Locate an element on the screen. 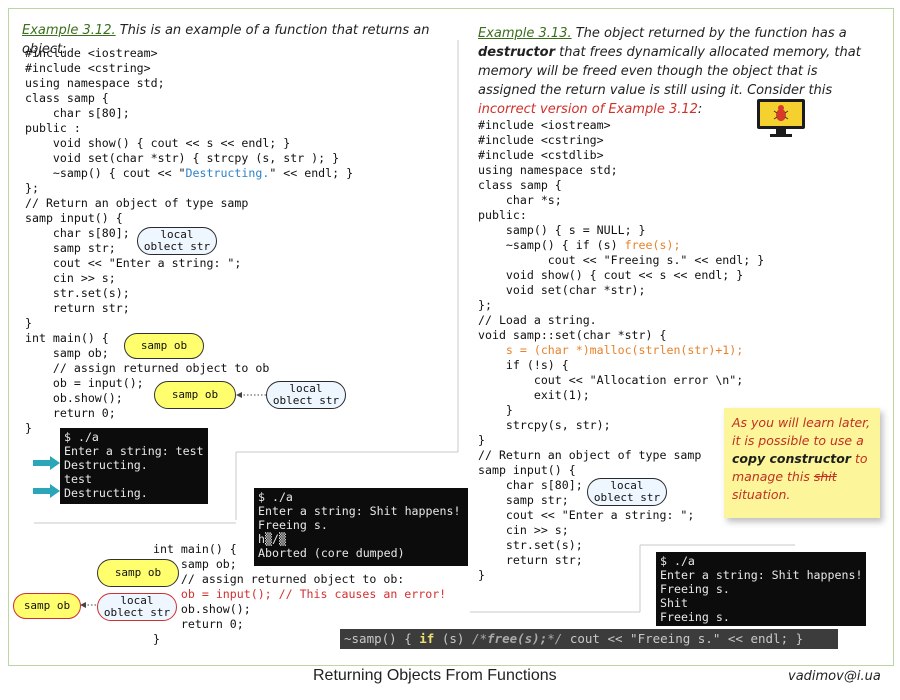 The image size is (900, 700). local-object-bubble-2: local oblect str is located at coordinates (306, 395).